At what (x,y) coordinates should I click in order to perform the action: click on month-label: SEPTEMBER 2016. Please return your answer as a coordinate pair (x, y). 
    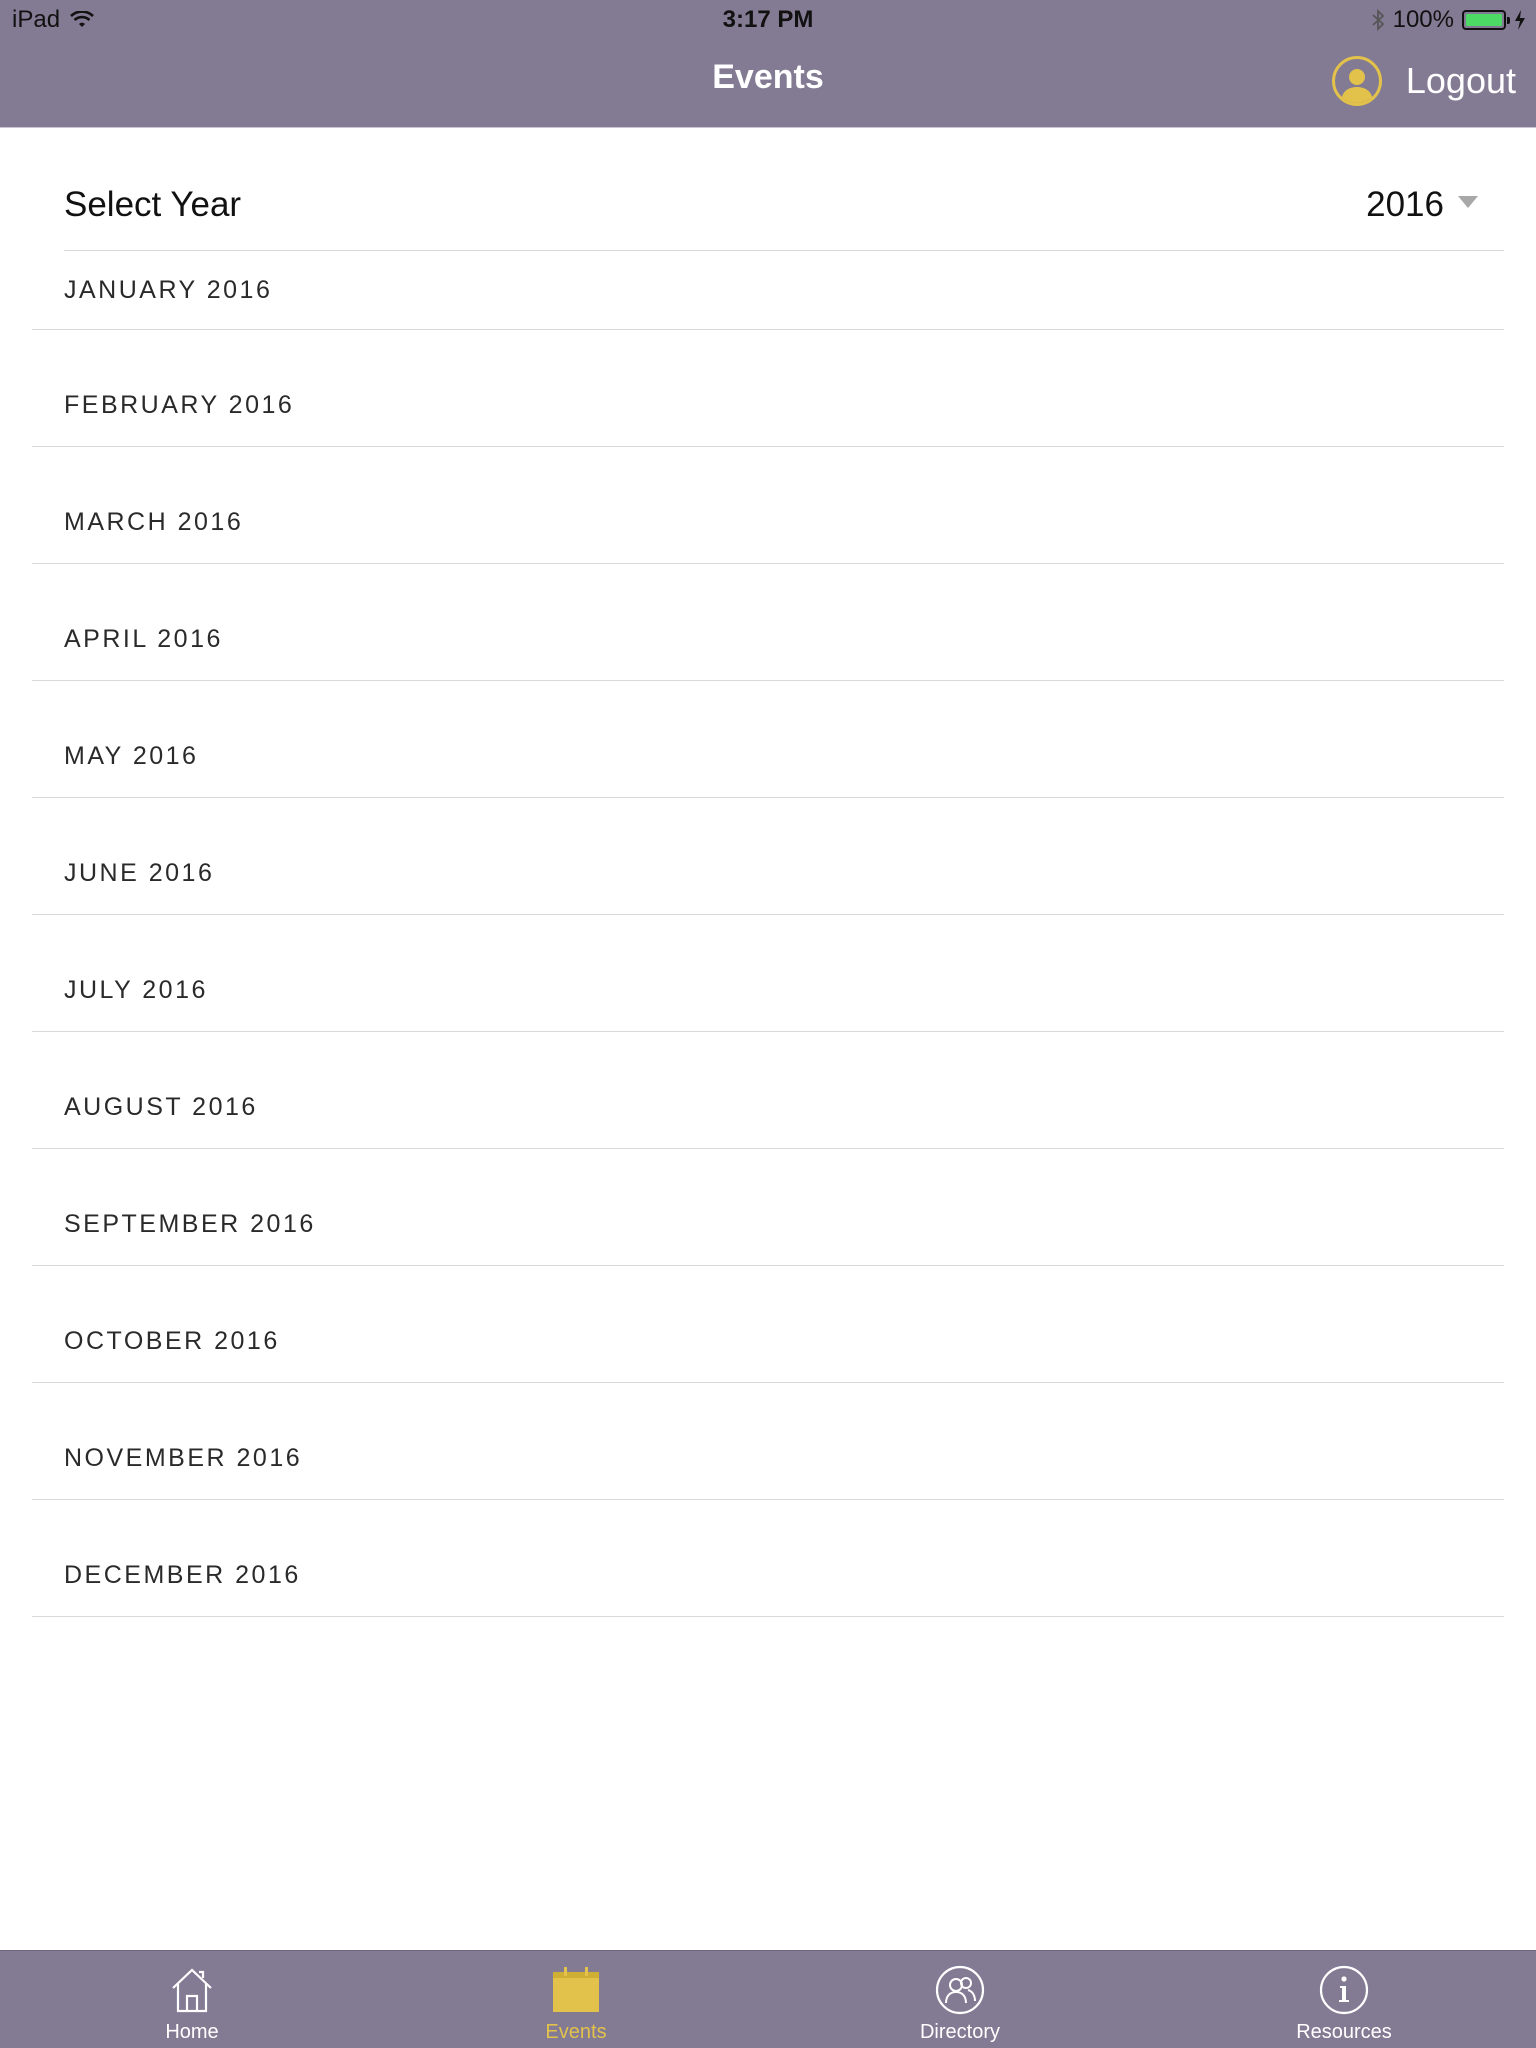
    Looking at the image, I should click on (190, 1224).